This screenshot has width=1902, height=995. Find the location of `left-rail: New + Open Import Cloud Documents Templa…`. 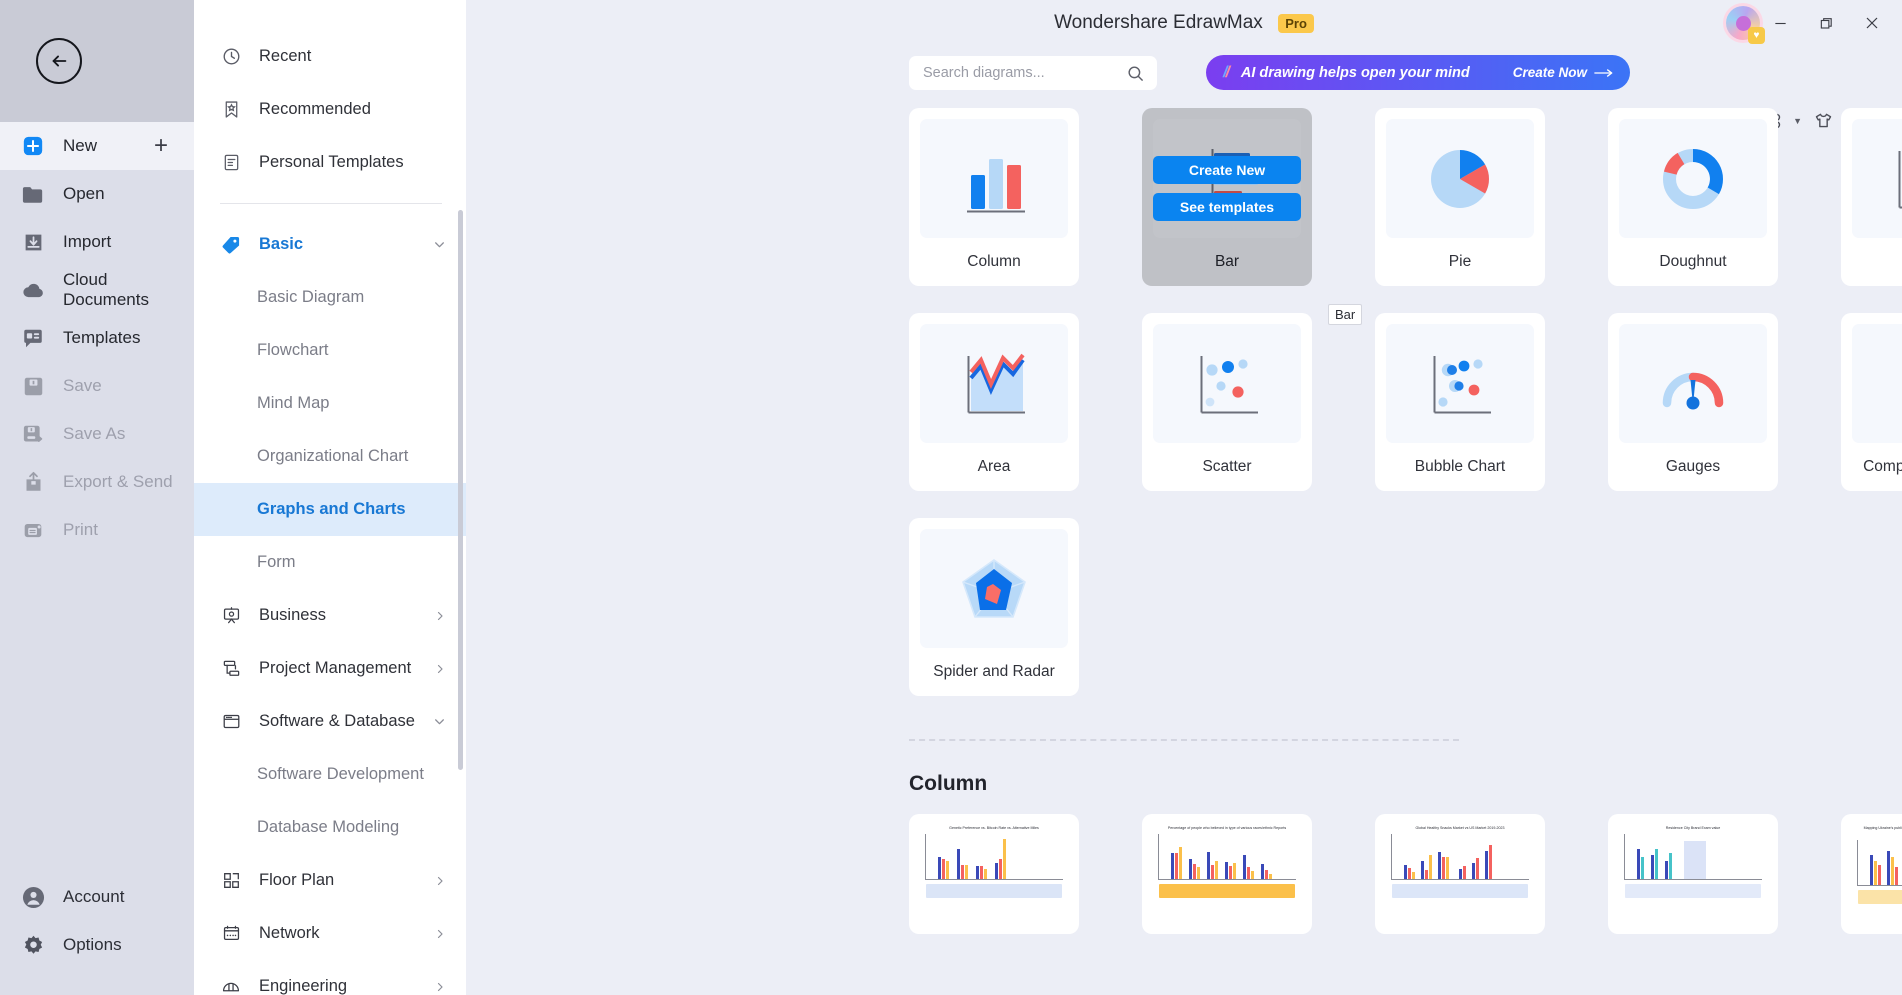

left-rail: New + Open Import Cloud Documents Templa… is located at coordinates (97, 497).